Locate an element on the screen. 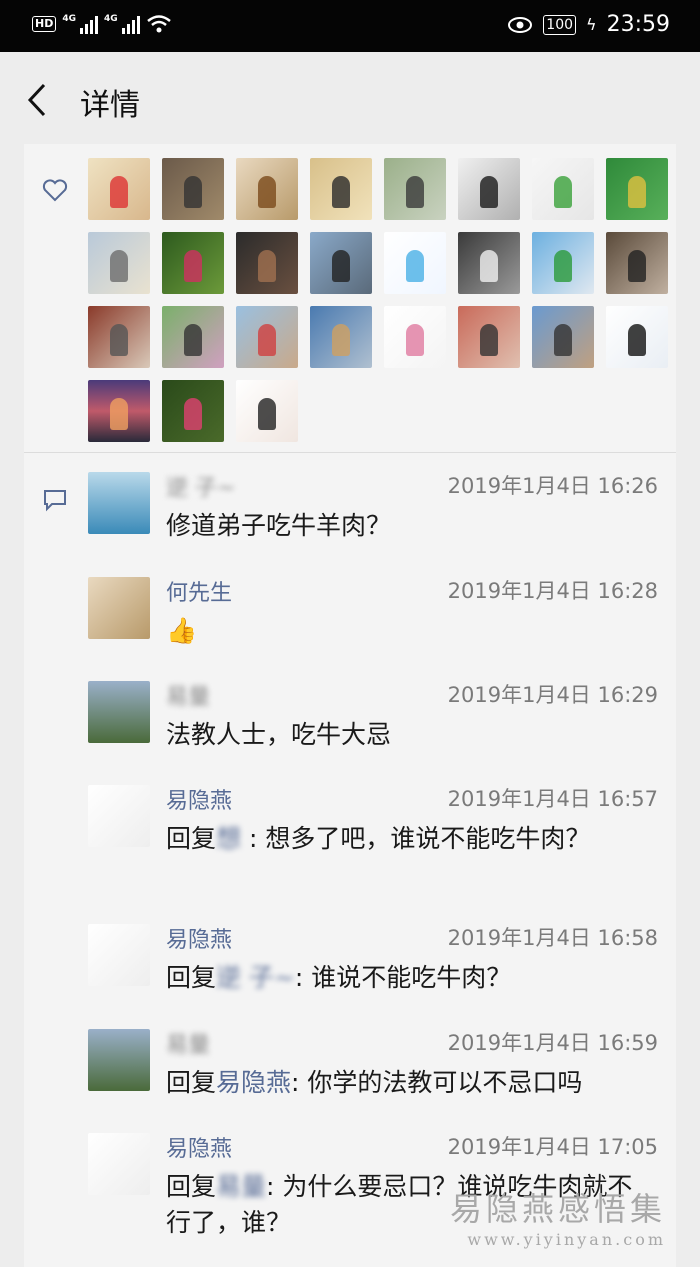  network-label-1: 4G is located at coordinates (69, 19).